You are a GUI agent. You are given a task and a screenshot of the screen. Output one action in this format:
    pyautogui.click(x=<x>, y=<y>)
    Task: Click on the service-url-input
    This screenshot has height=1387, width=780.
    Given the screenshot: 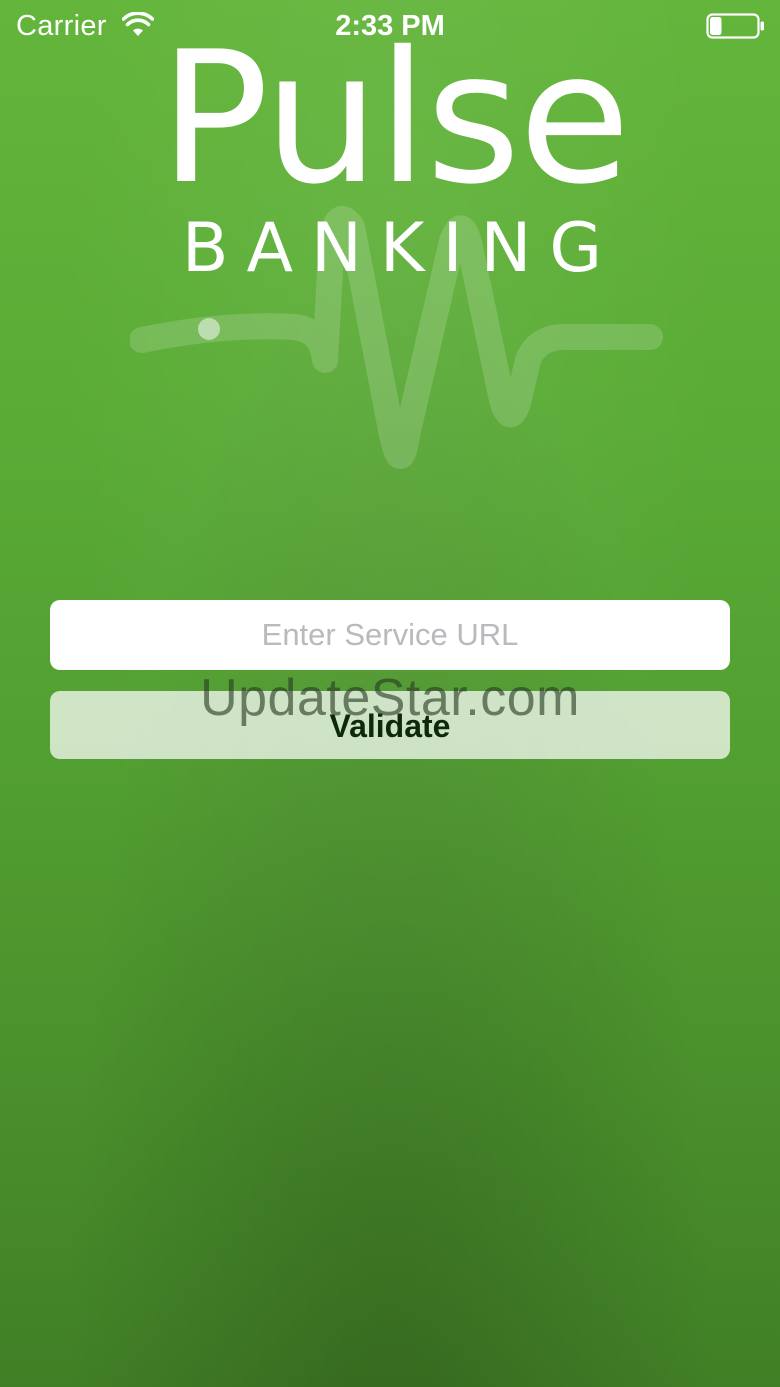 What is the action you would take?
    pyautogui.click(x=390, y=635)
    